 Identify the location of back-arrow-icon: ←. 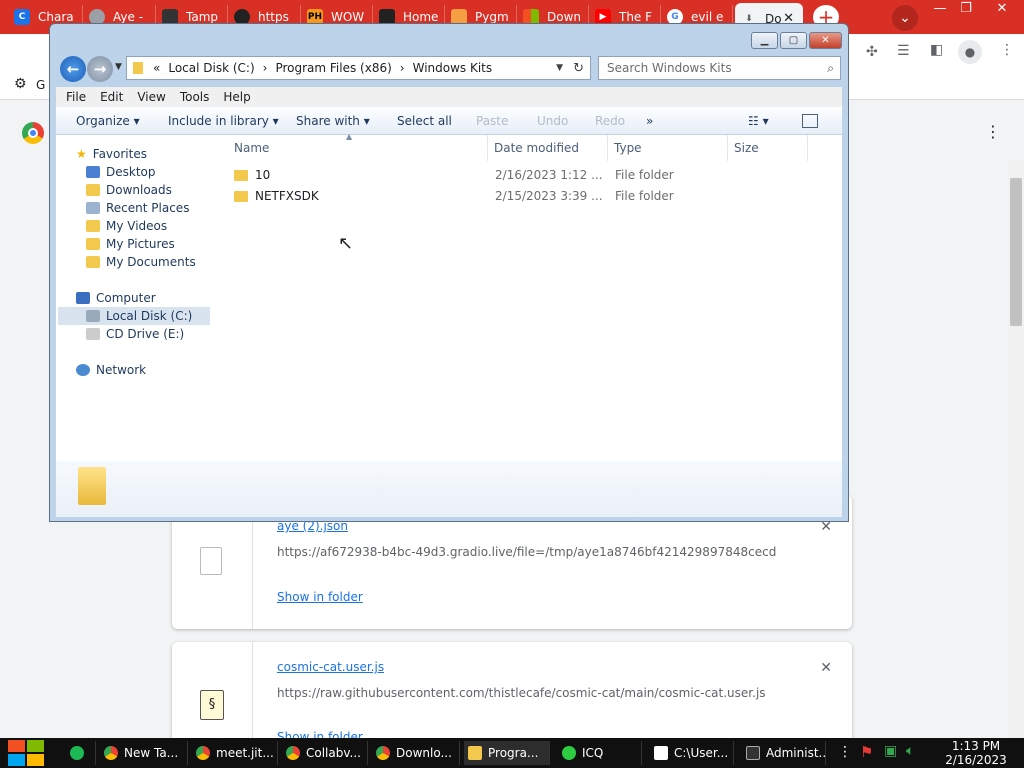
(73, 69).